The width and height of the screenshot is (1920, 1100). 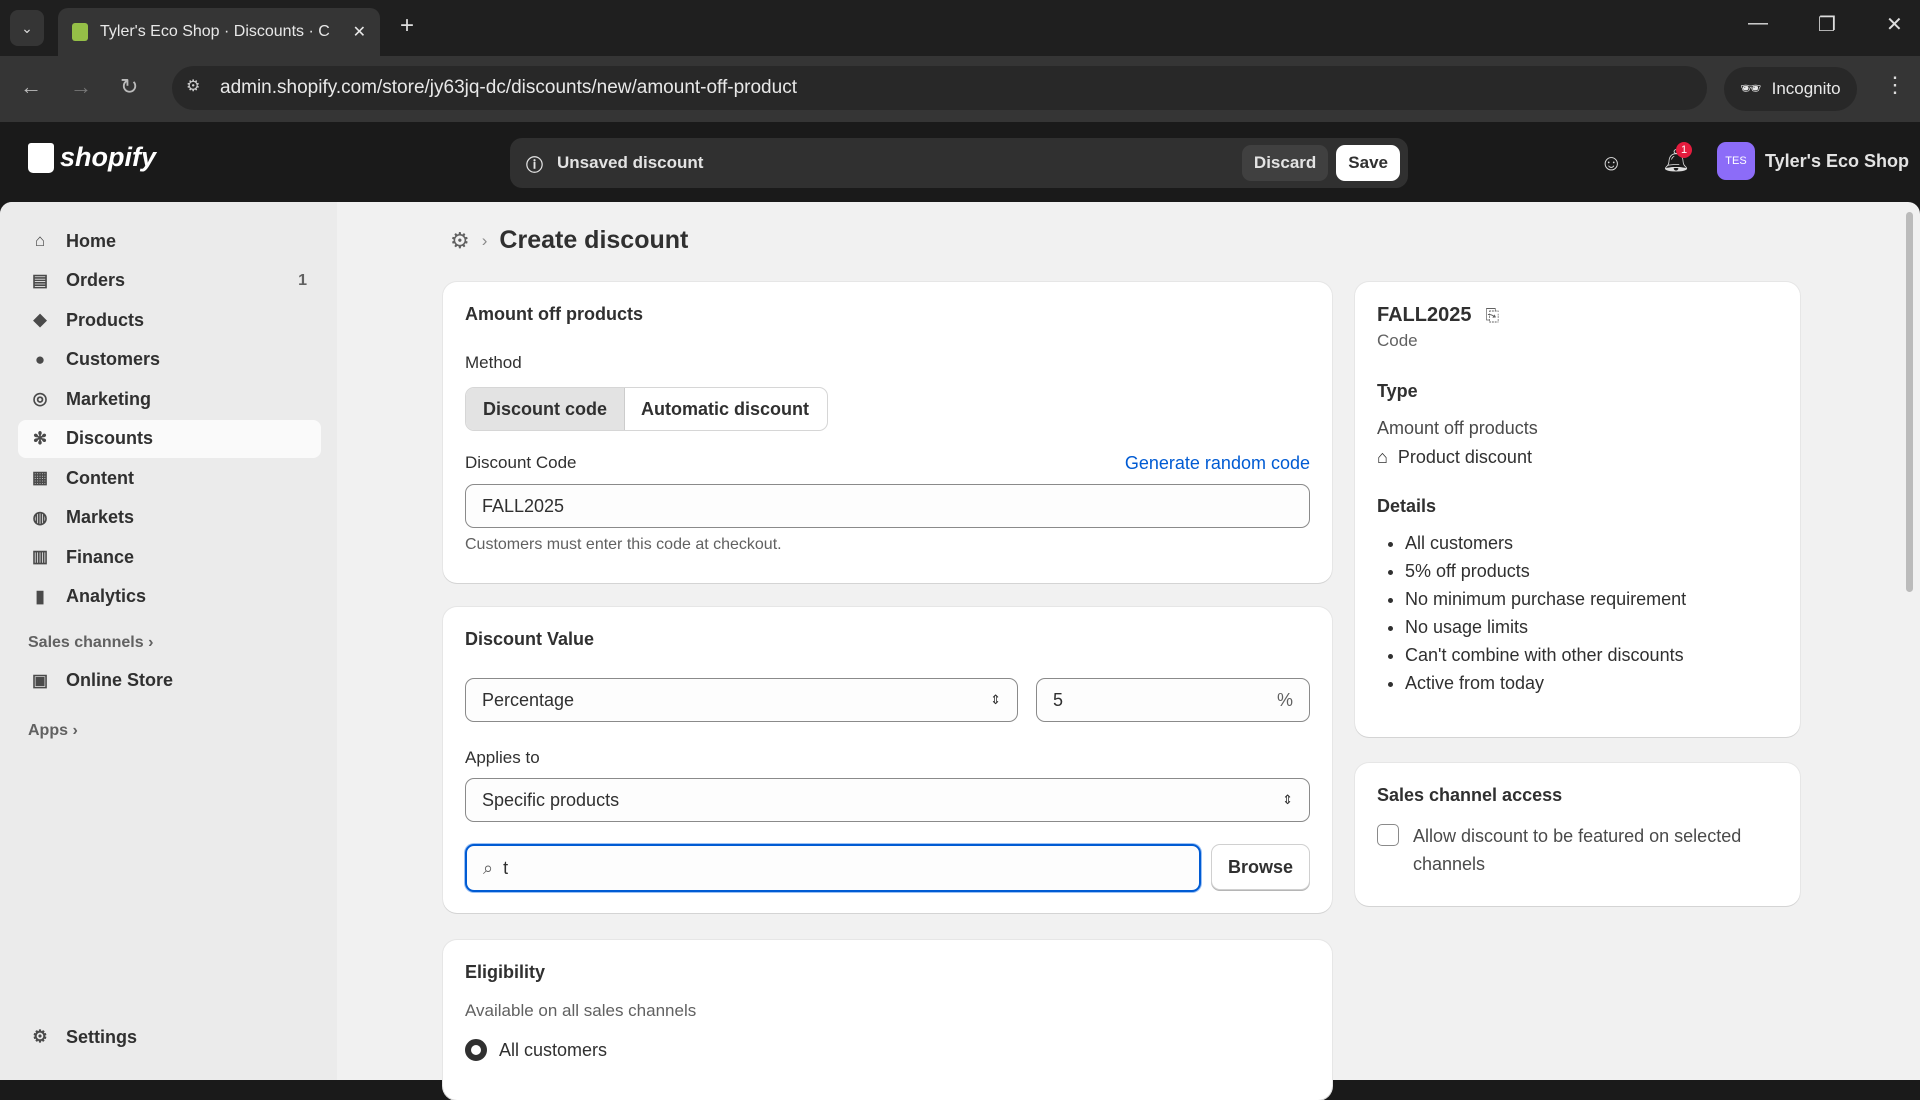 I want to click on chevron-right-icon: ›, so click(x=484, y=240).